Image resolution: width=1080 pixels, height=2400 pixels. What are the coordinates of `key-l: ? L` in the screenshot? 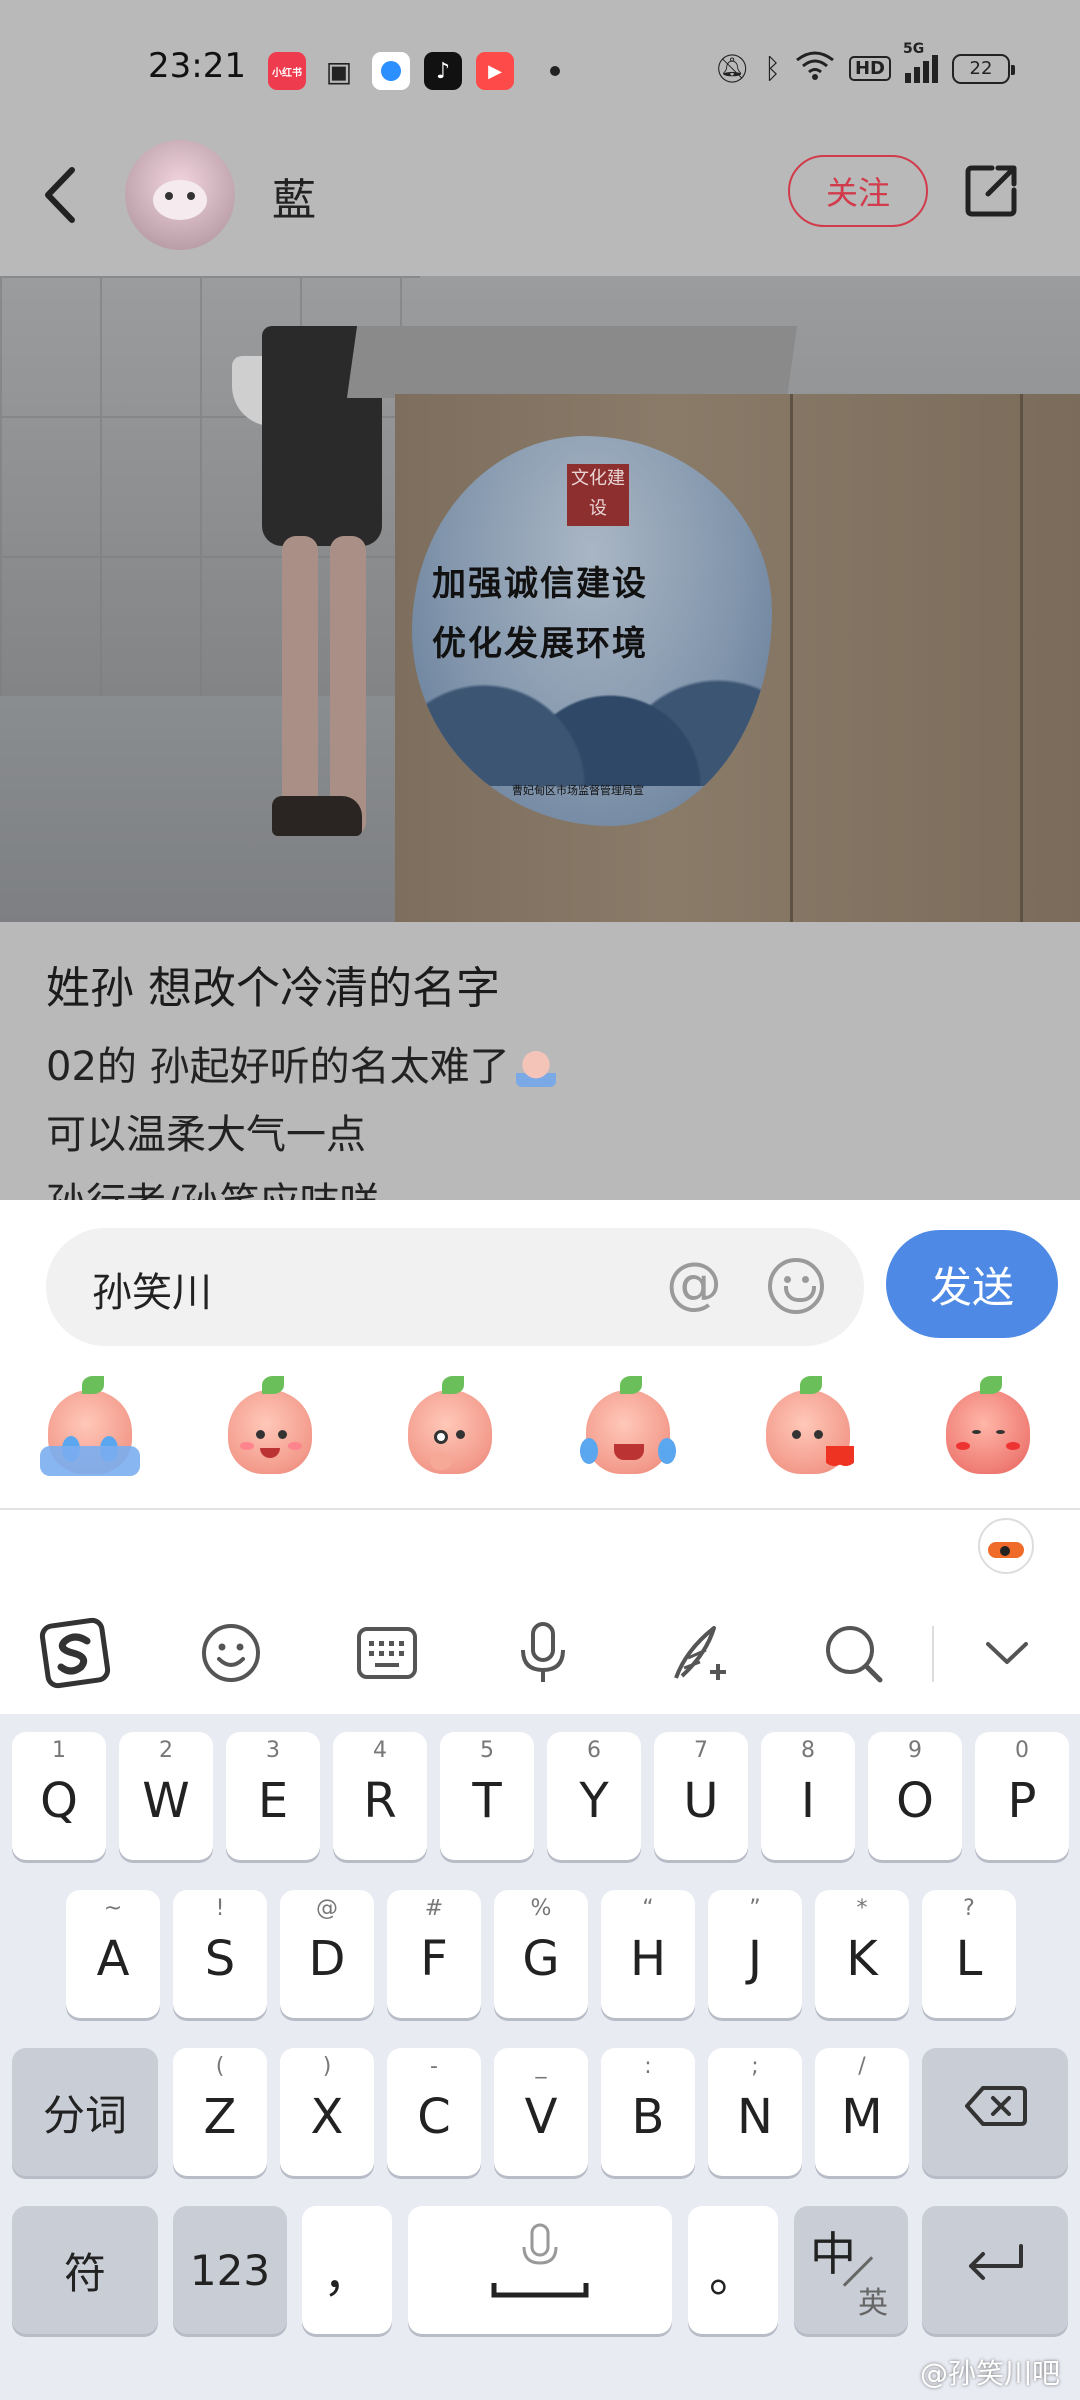 It's located at (969, 1954).